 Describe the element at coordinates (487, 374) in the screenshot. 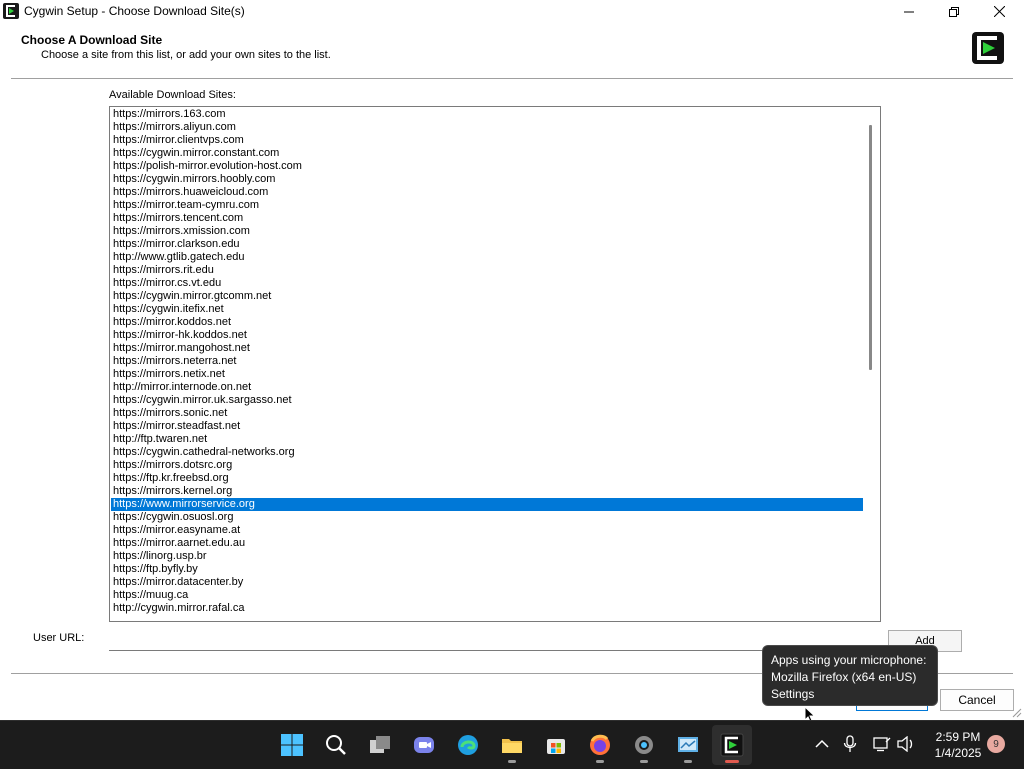

I see `site-list-item: https://mirrors.netix.net` at that location.